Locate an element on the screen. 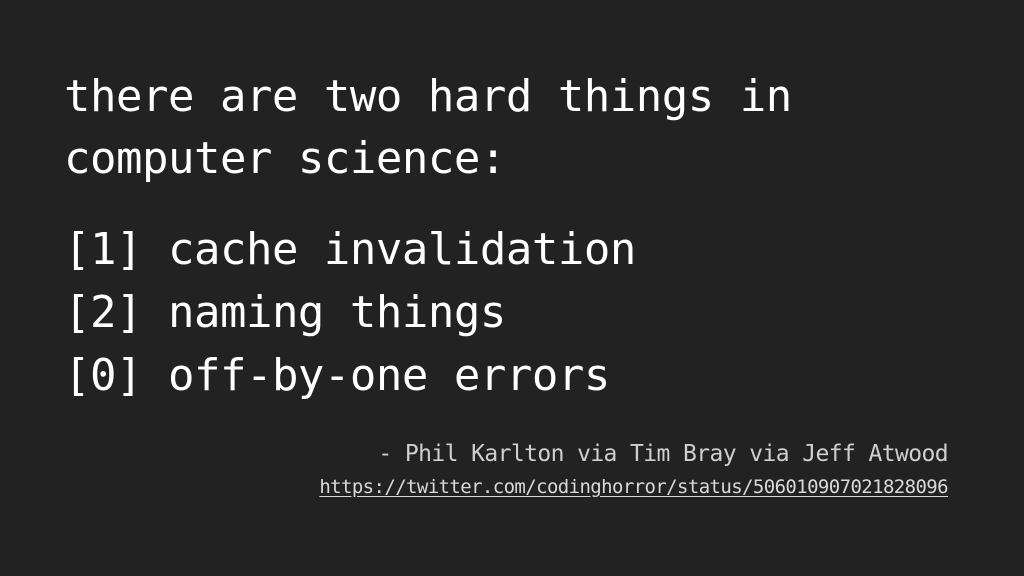 The height and width of the screenshot is (576, 1024). intro-line-1: there are two hard things in is located at coordinates (428, 96).